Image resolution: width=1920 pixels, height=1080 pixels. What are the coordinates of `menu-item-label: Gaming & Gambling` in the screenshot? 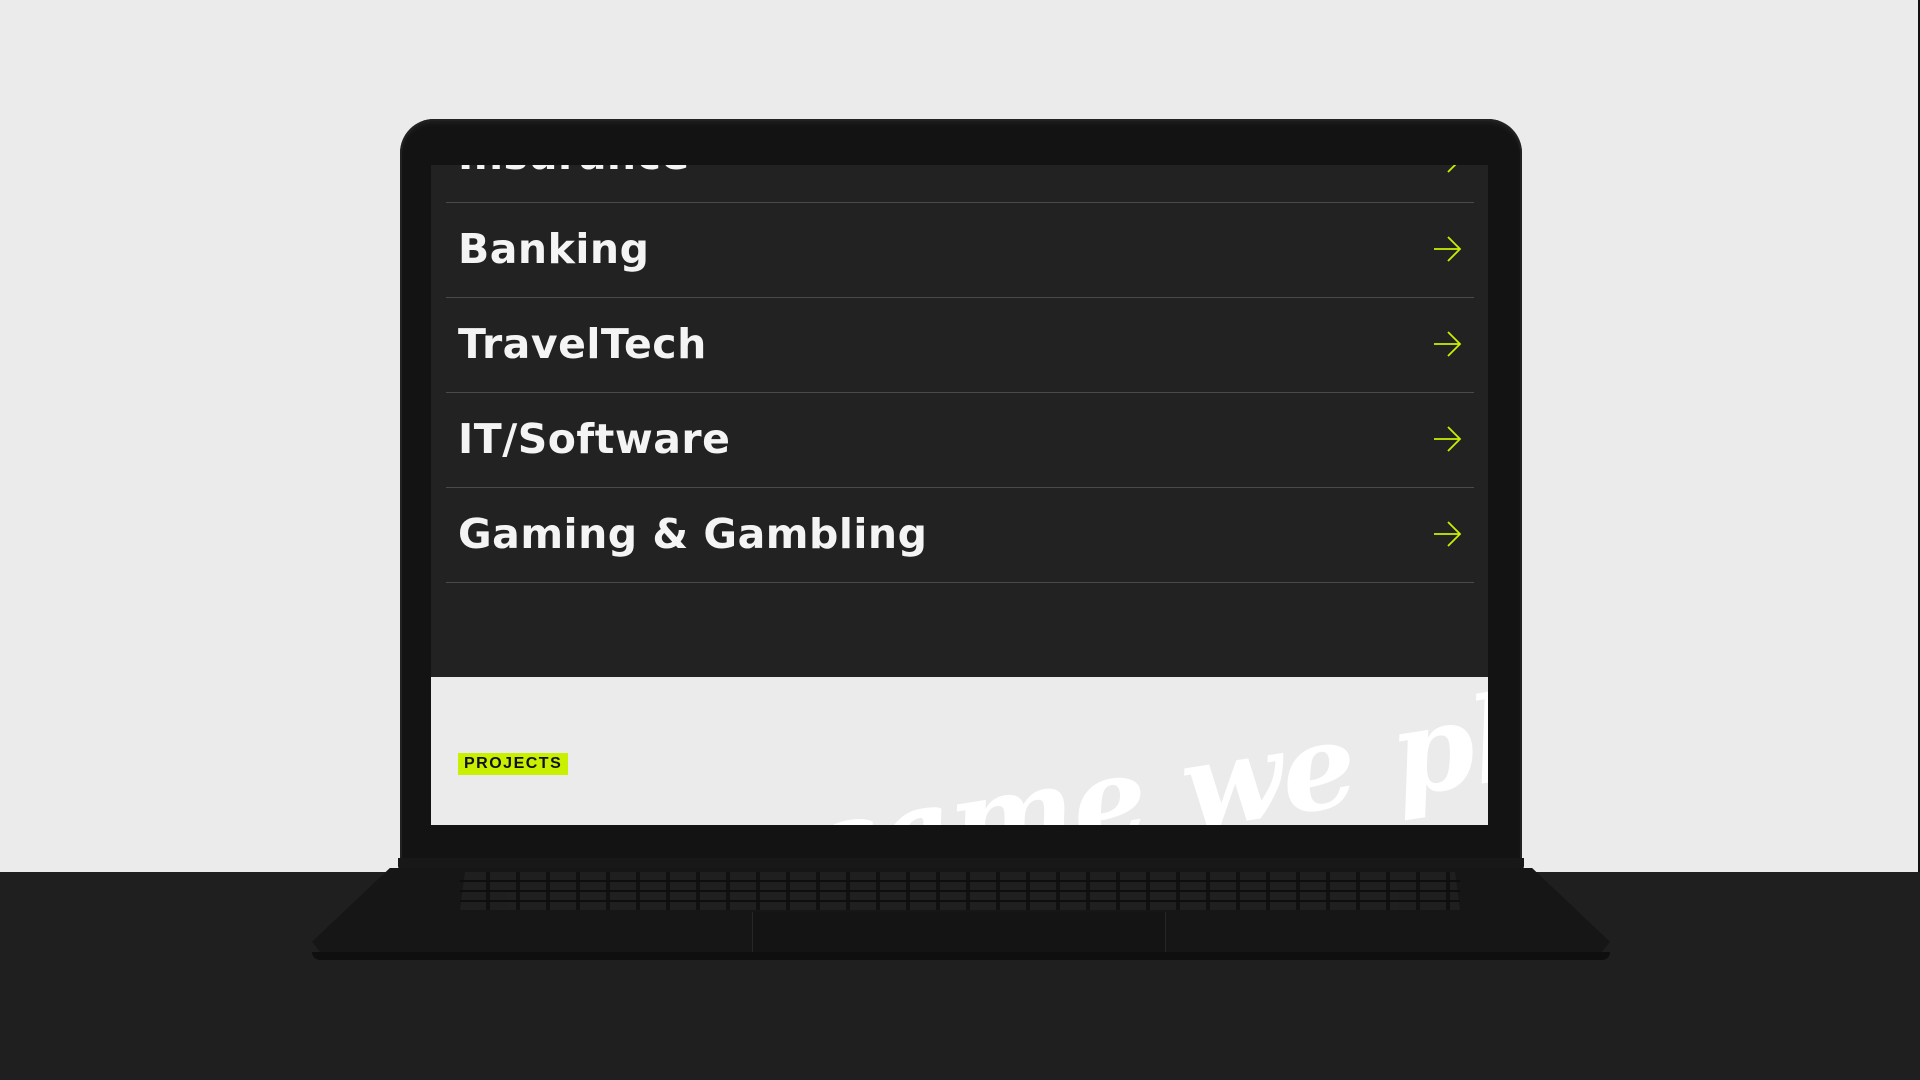 It's located at (693, 534).